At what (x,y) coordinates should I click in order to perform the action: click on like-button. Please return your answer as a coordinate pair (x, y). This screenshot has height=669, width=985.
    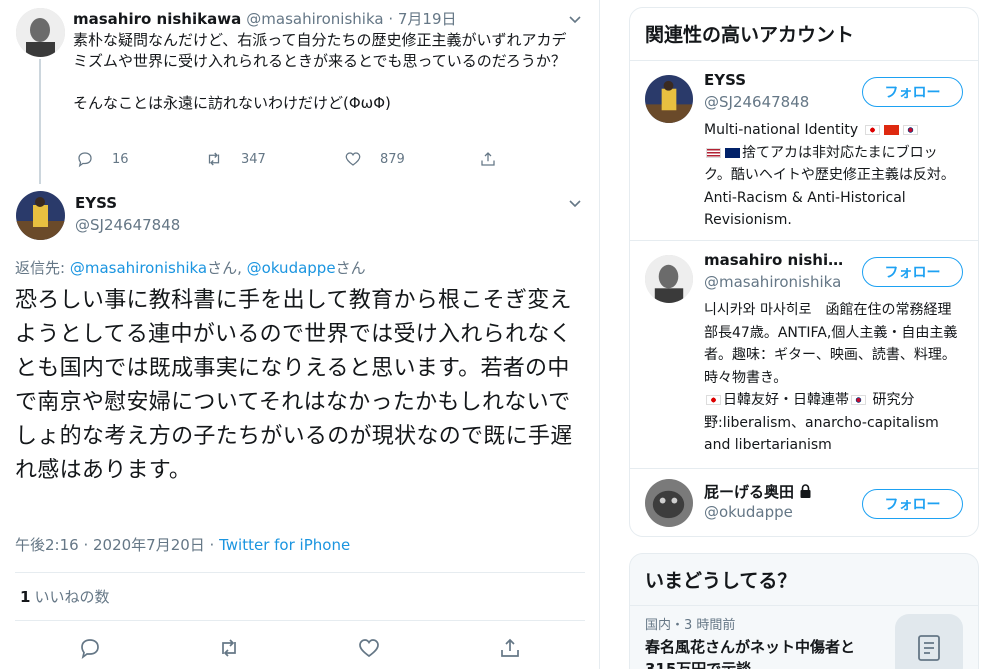
    Looking at the image, I should click on (370, 649).